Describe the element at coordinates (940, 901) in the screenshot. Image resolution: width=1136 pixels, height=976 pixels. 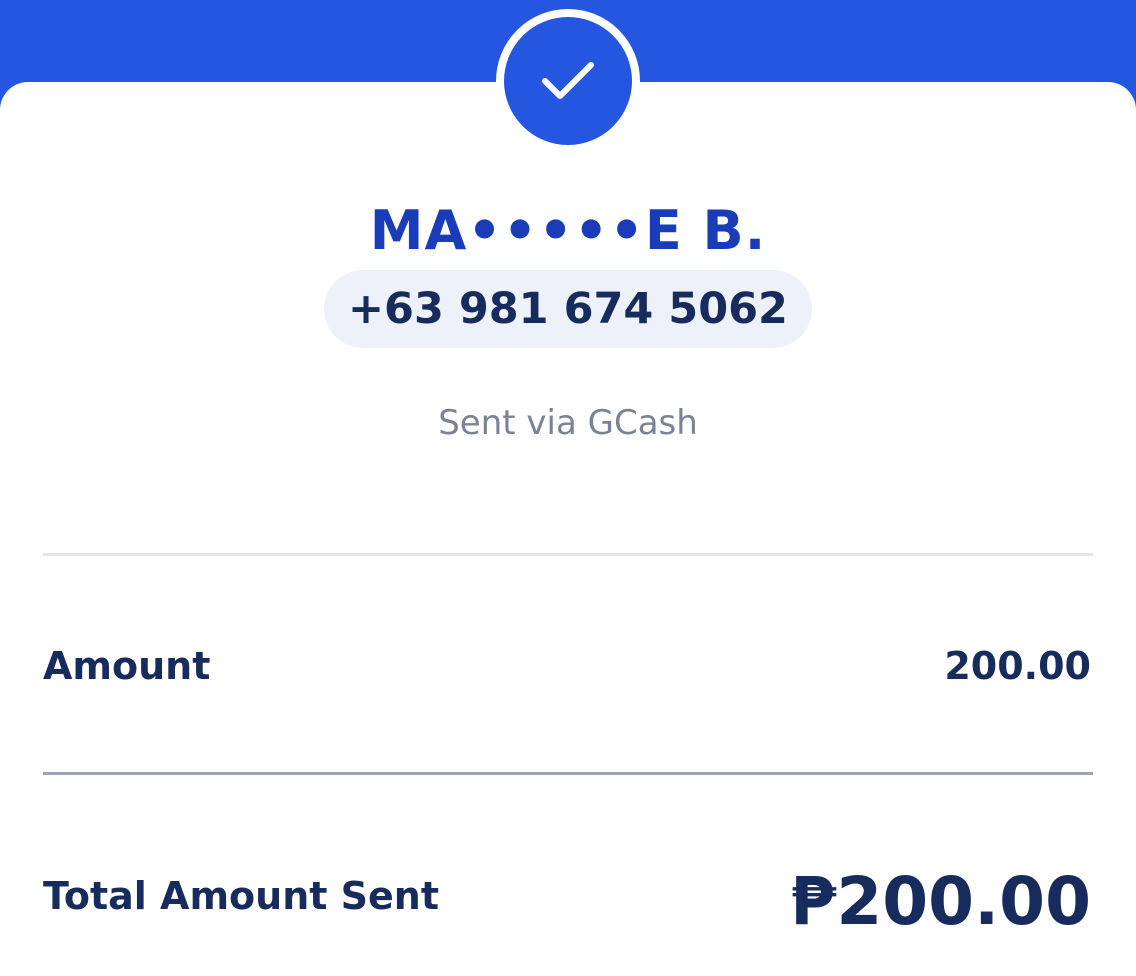
I see `total-value: ₱200.00` at that location.